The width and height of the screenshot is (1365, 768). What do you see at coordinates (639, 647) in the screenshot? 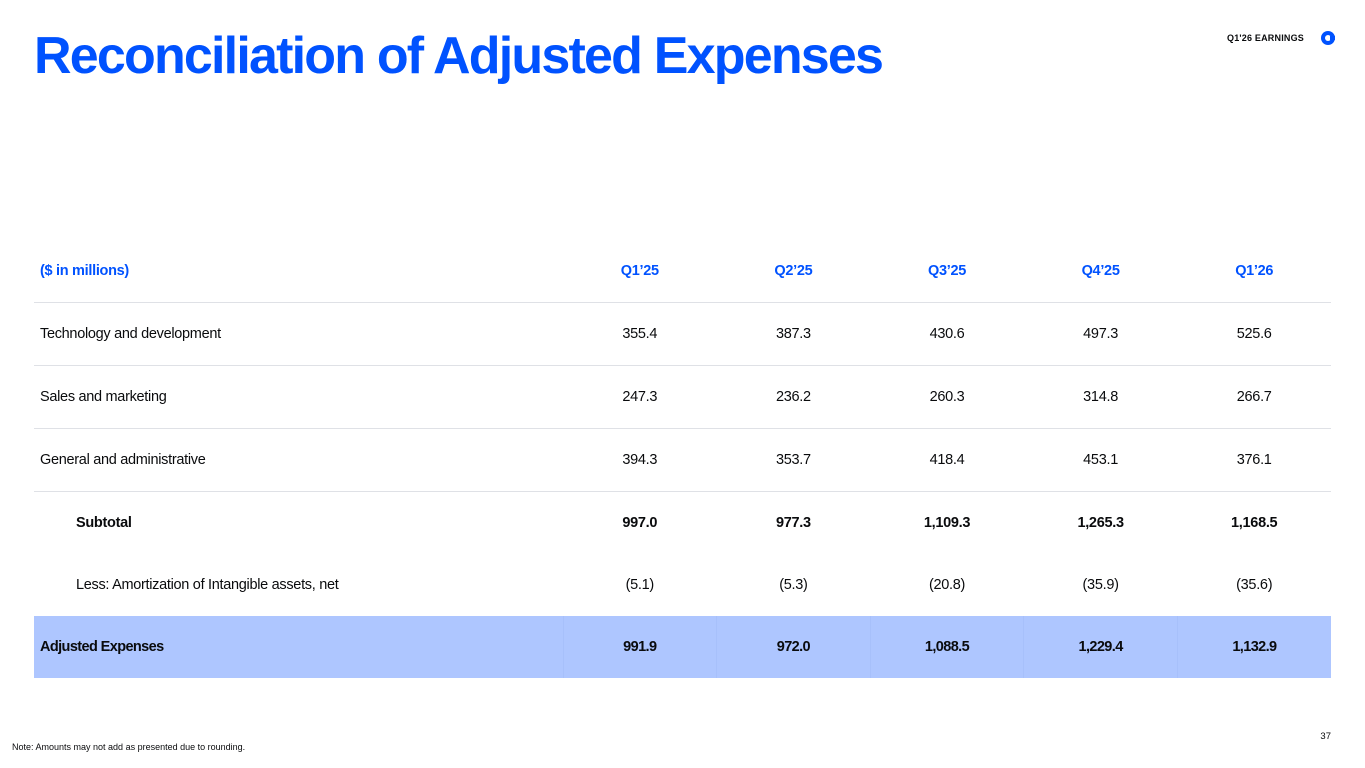
I see `table-cell: 991.9` at bounding box center [639, 647].